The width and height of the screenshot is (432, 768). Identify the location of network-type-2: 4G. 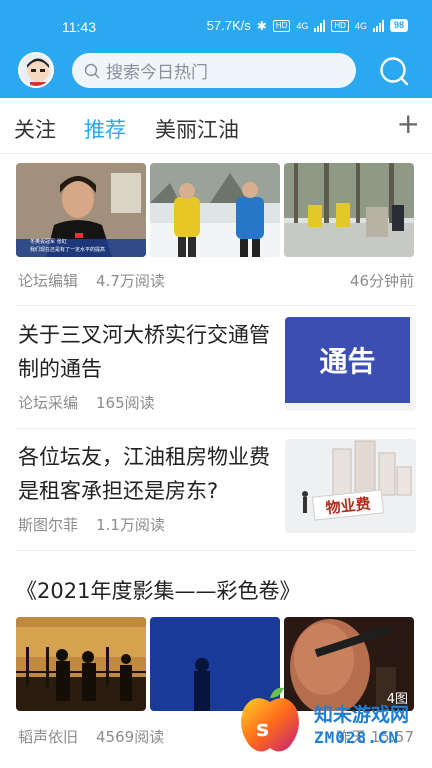
(360, 25).